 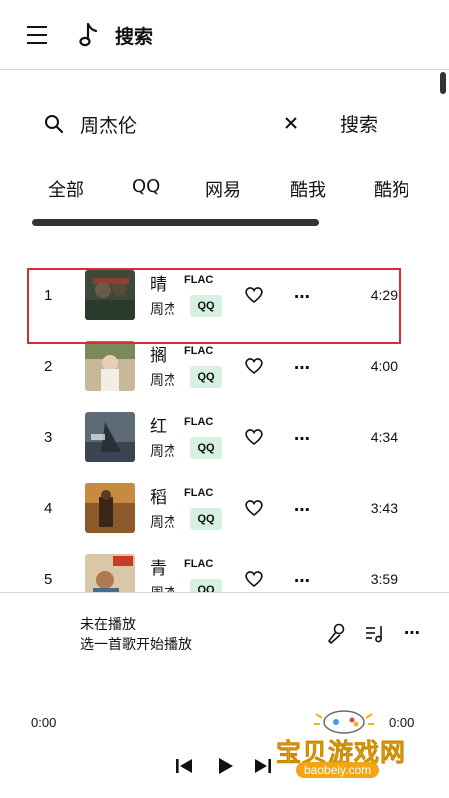 I want to click on song-duration: 3:59, so click(x=384, y=579).